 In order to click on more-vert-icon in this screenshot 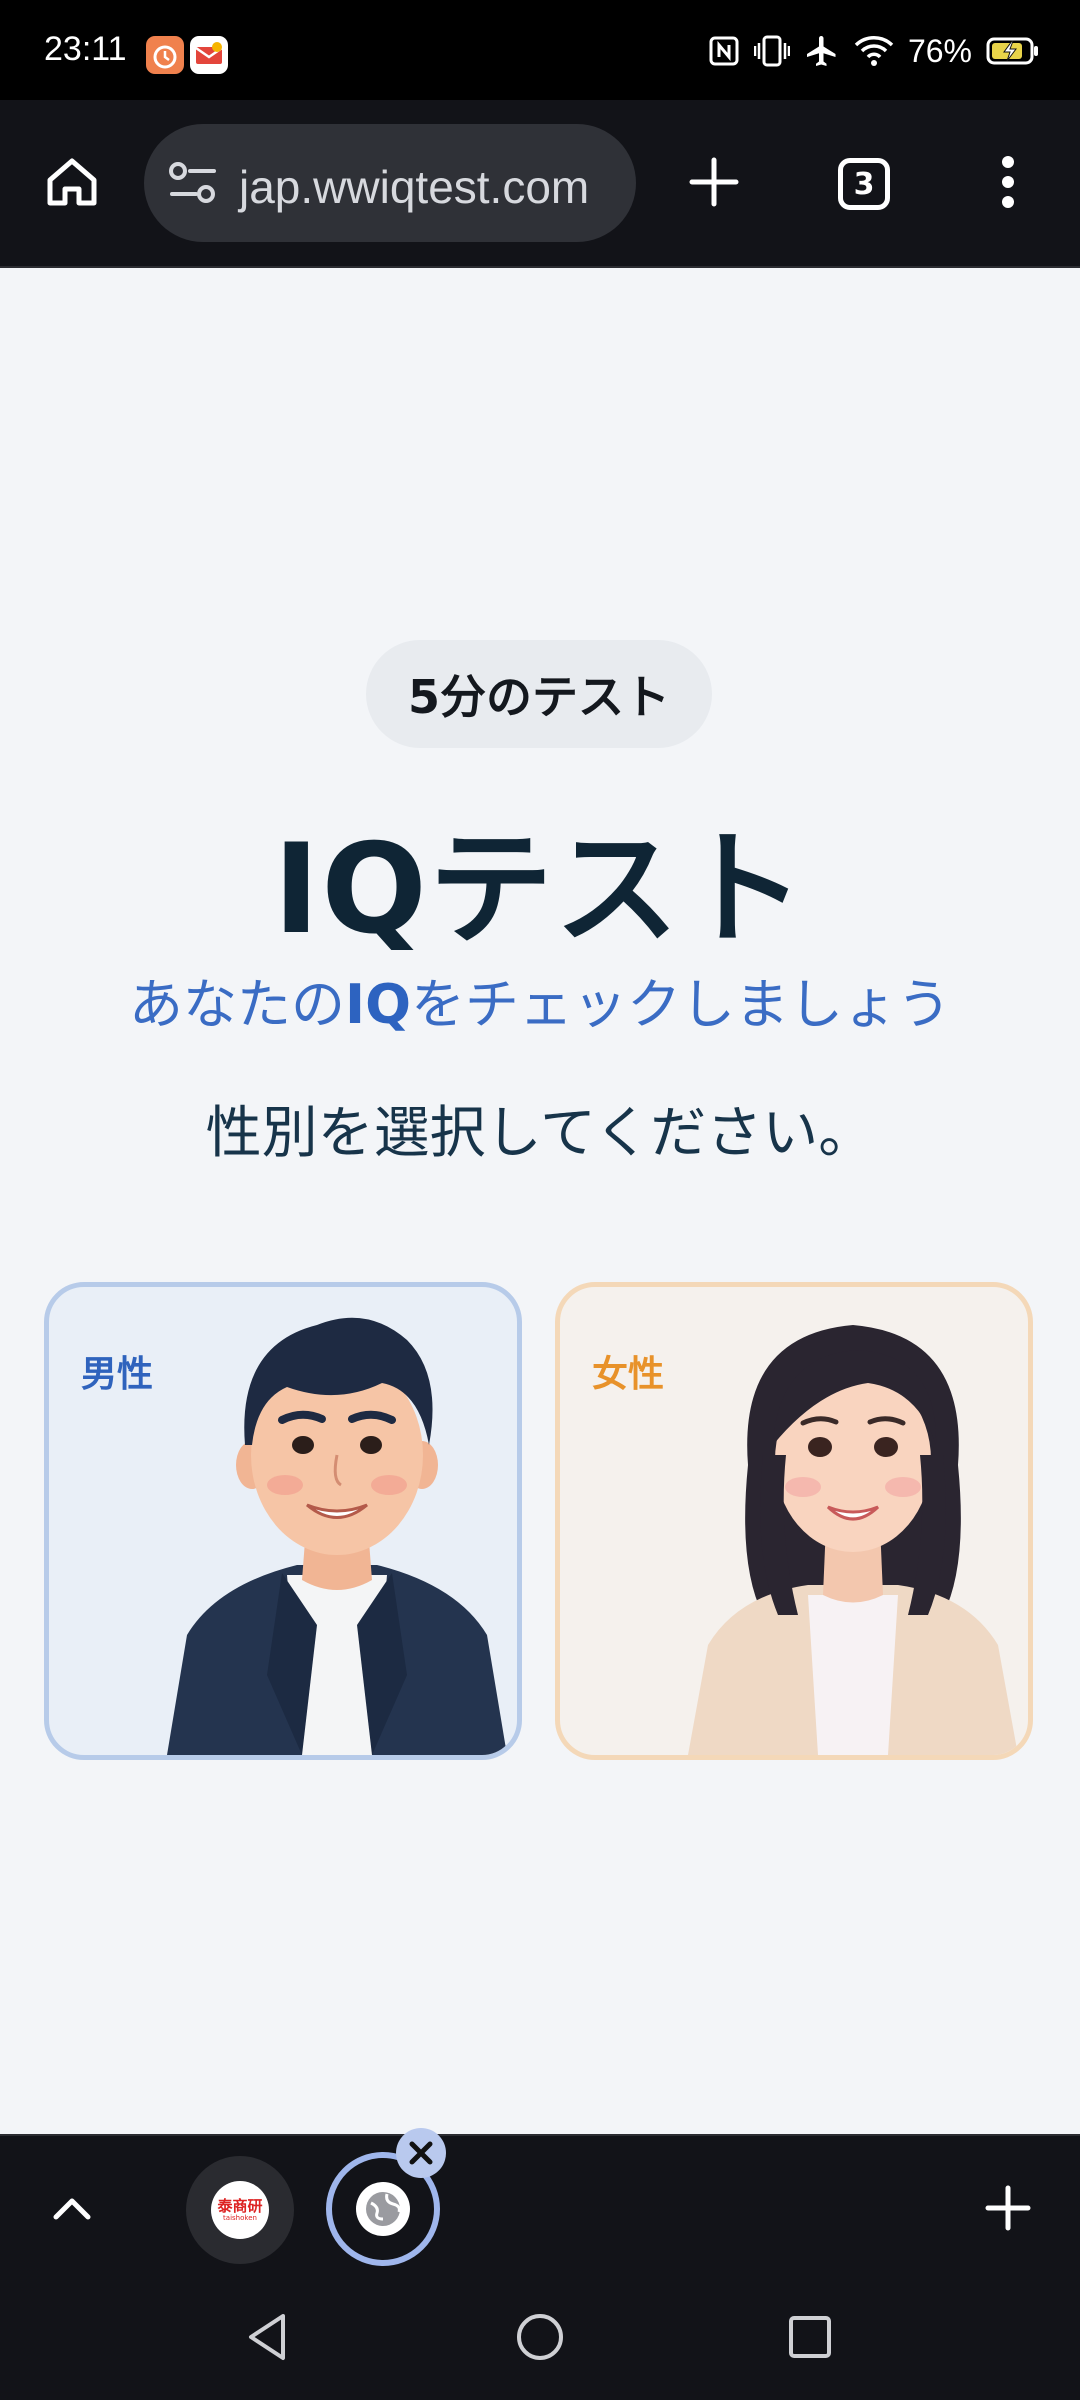, I will do `click(1008, 182)`.